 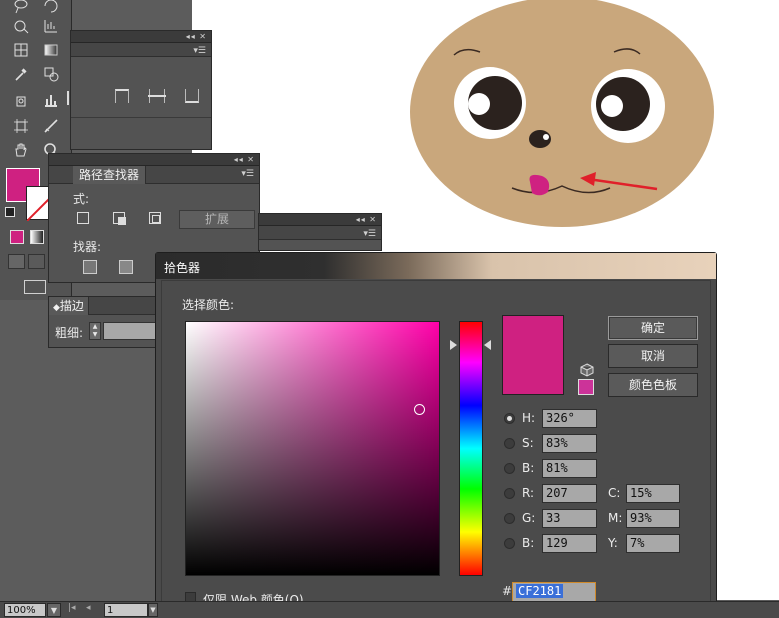 What do you see at coordinates (122, 96) in the screenshot?
I see `align-top-icon` at bounding box center [122, 96].